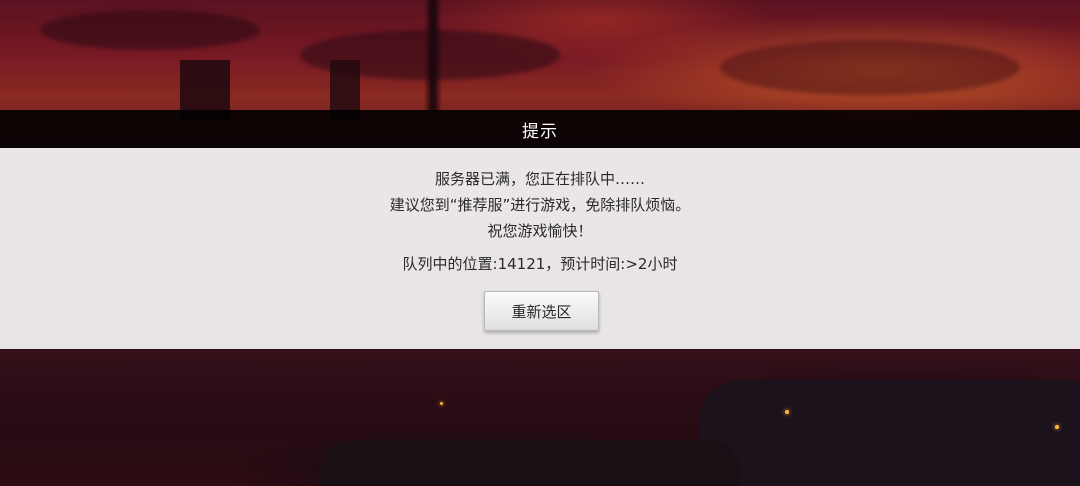 The image size is (1080, 486). I want to click on queue-position-text: 队列中的位置:14121，预计时间:>2小时, so click(540, 264).